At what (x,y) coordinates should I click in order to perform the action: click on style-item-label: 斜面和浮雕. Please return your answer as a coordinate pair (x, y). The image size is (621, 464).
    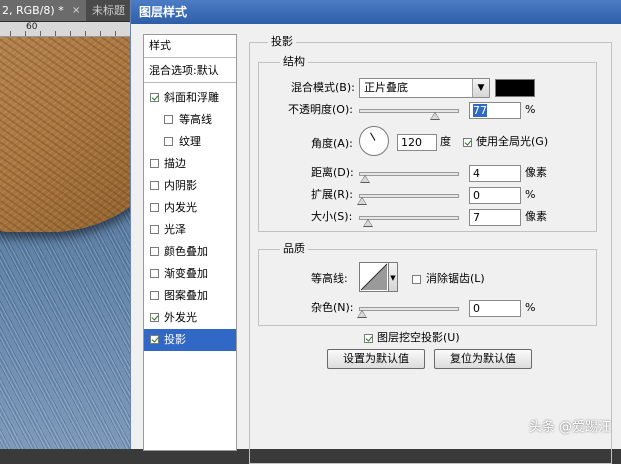
    Looking at the image, I should click on (191, 97).